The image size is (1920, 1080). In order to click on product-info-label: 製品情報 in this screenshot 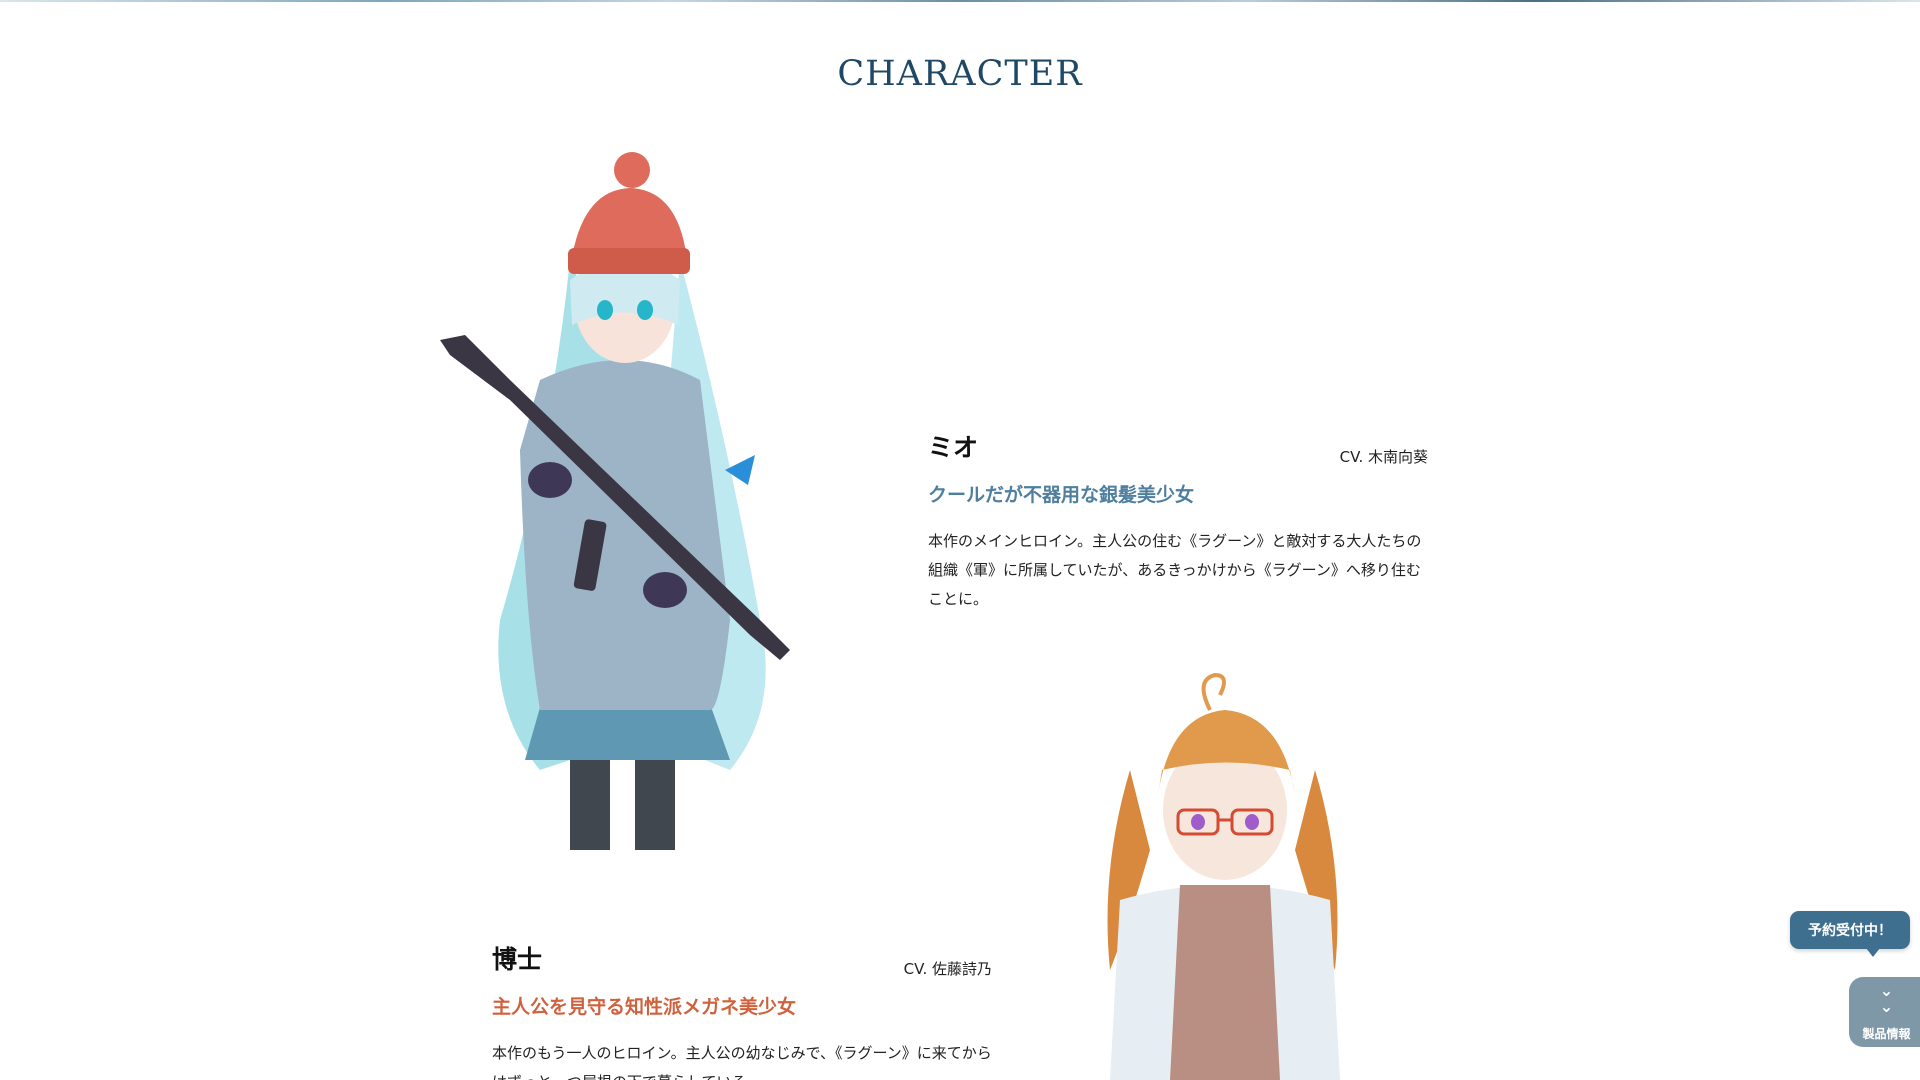, I will do `click(1886, 1033)`.